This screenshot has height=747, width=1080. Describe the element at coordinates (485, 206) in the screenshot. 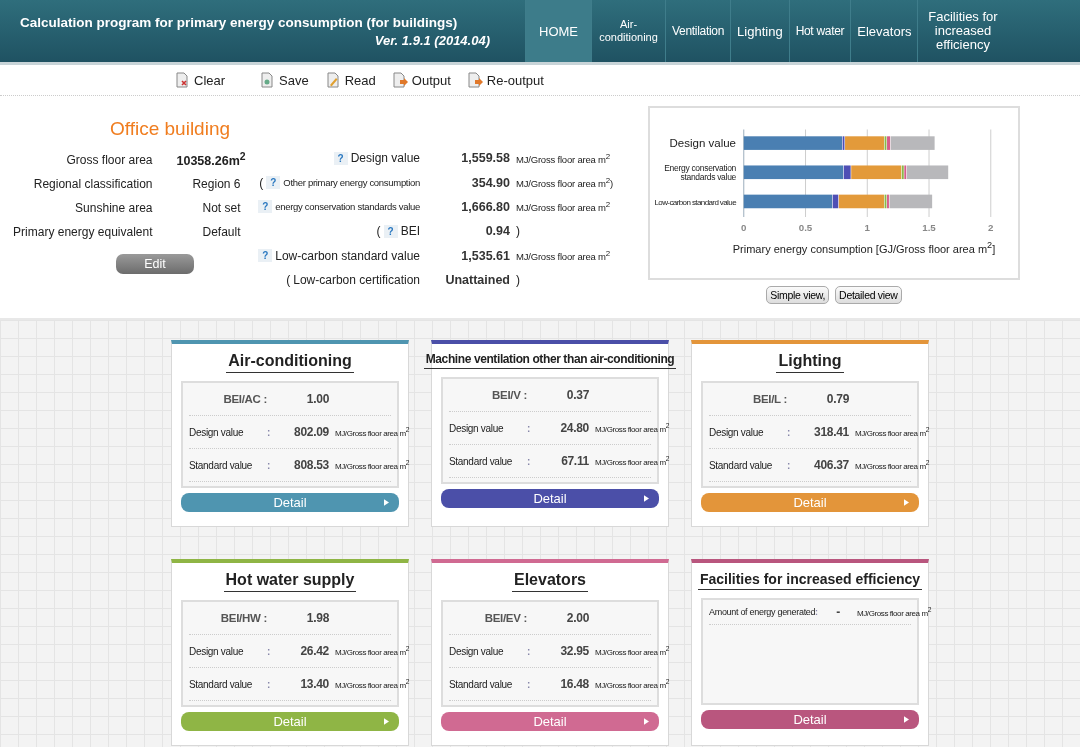

I see `result-value: 1,666.80` at that location.